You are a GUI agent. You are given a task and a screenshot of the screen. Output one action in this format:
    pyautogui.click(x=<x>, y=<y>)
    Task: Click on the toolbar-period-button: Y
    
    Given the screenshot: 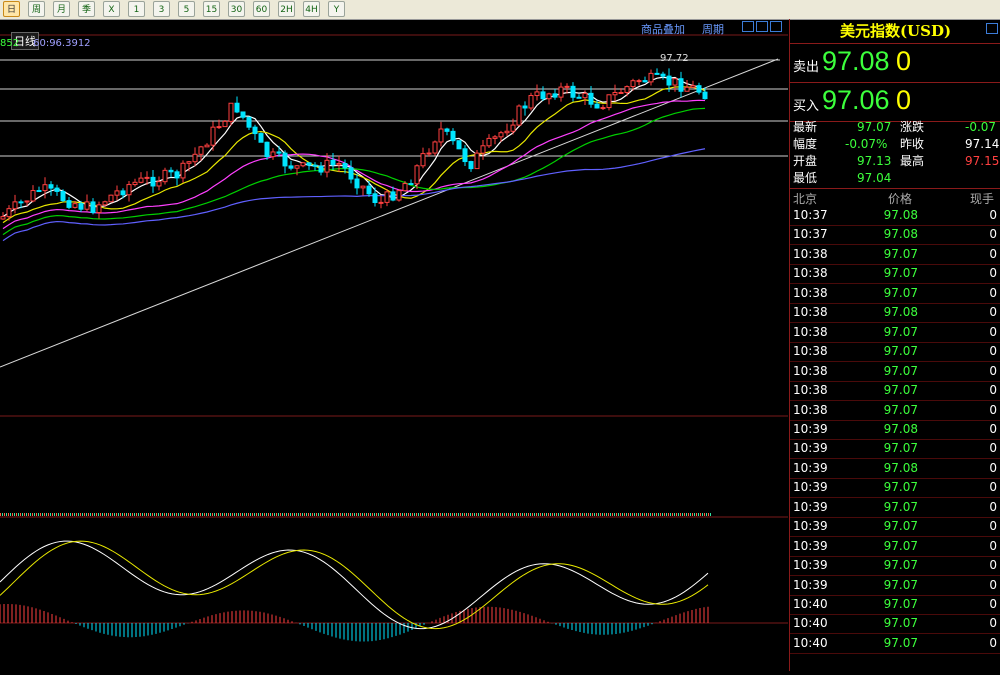 What is the action you would take?
    pyautogui.click(x=336, y=9)
    